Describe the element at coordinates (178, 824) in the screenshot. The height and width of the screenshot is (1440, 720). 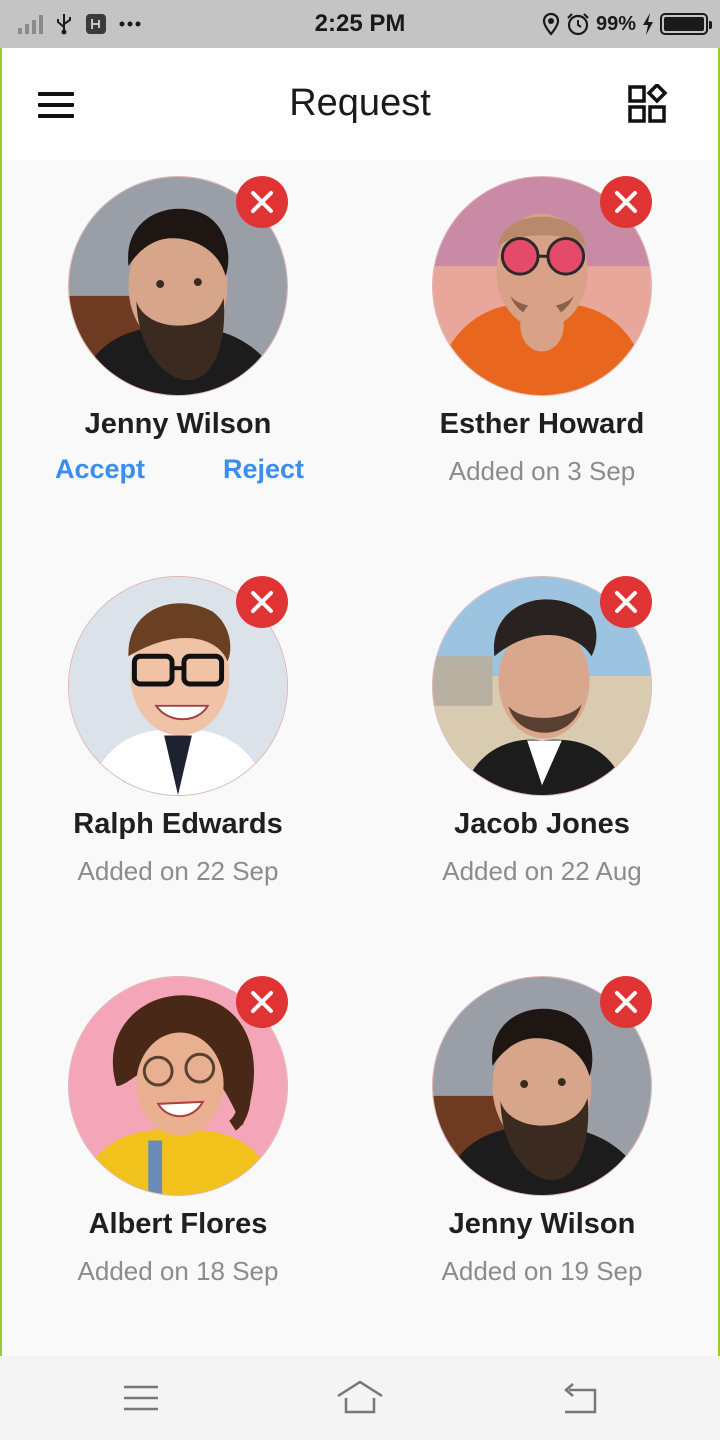
I see `request-name: Ralph Edwards` at that location.